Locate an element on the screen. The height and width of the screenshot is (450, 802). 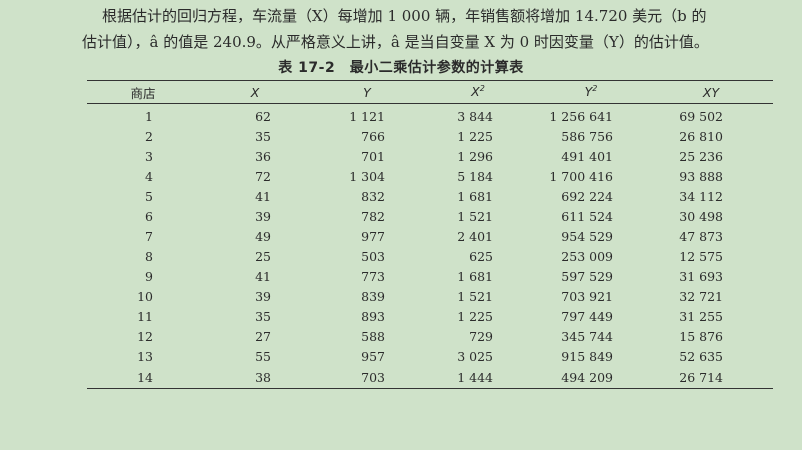
cell-x2: 5 184 is located at coordinates (475, 176).